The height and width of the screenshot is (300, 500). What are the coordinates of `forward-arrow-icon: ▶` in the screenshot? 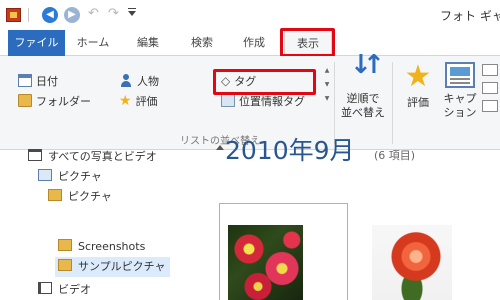 It's located at (72, 15).